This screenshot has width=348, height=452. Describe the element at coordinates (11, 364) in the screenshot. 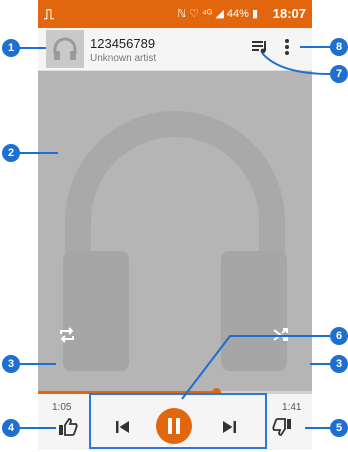

I see `callout-3-repeat: 3` at that location.